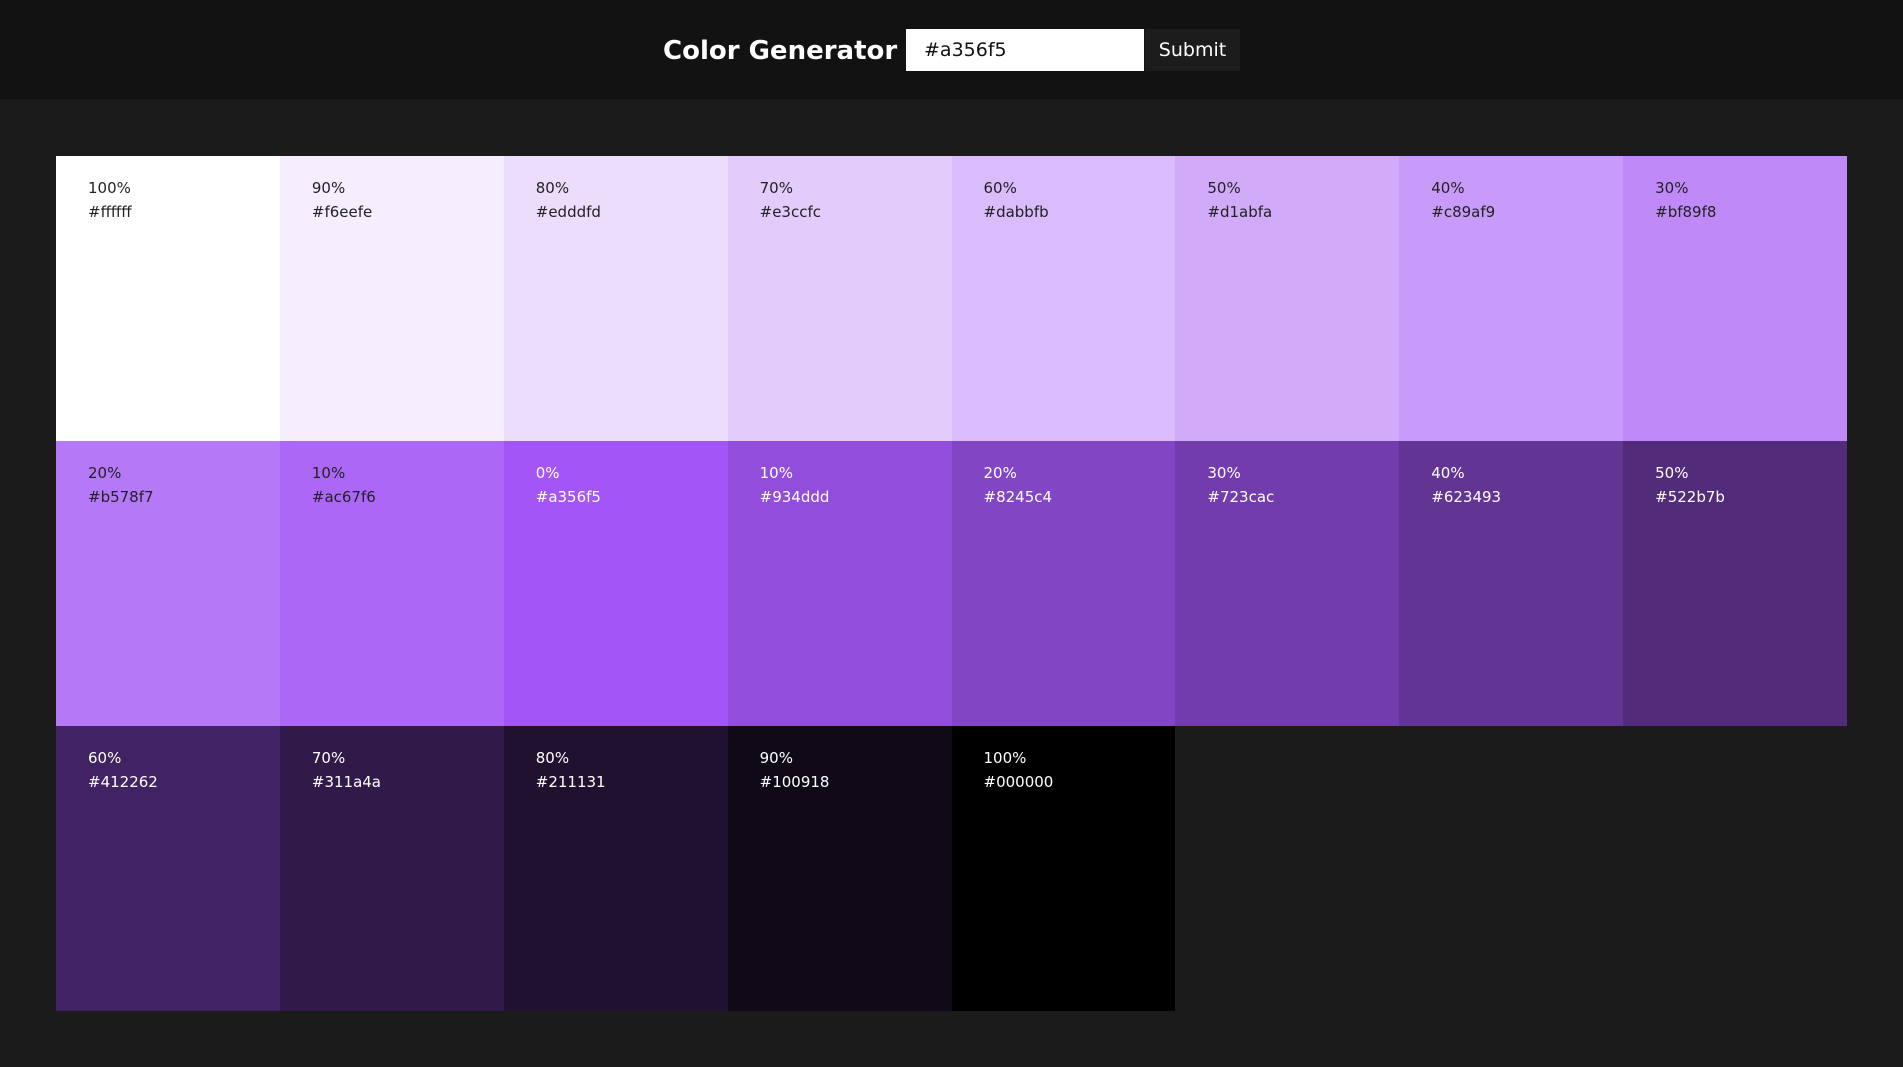  What do you see at coordinates (1287, 583) in the screenshot?
I see `color-swatch: 30% #723cac` at bounding box center [1287, 583].